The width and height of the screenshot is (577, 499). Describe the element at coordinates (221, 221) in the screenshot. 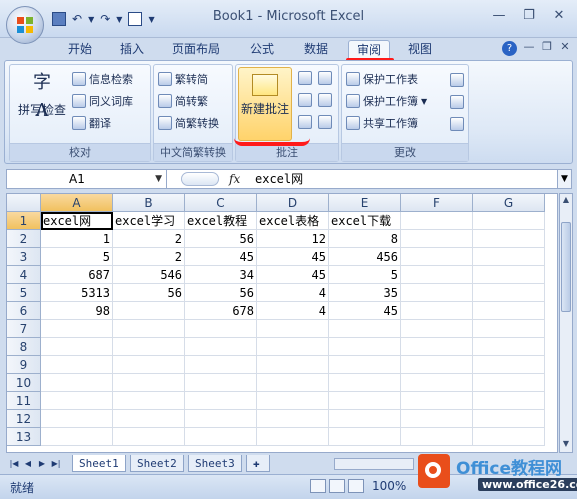

I see `cell-c1: excel教程` at that location.